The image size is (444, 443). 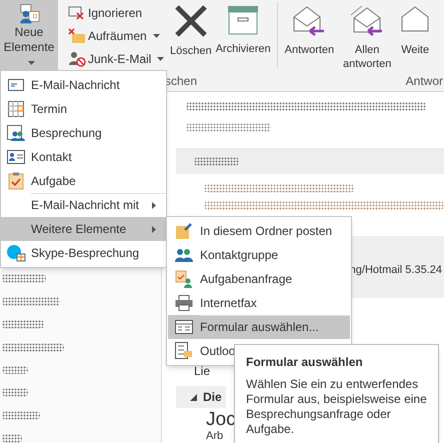 What do you see at coordinates (396, 270) in the screenshot?
I see `header-text: ng/Hotmail 5.35.24` at bounding box center [396, 270].